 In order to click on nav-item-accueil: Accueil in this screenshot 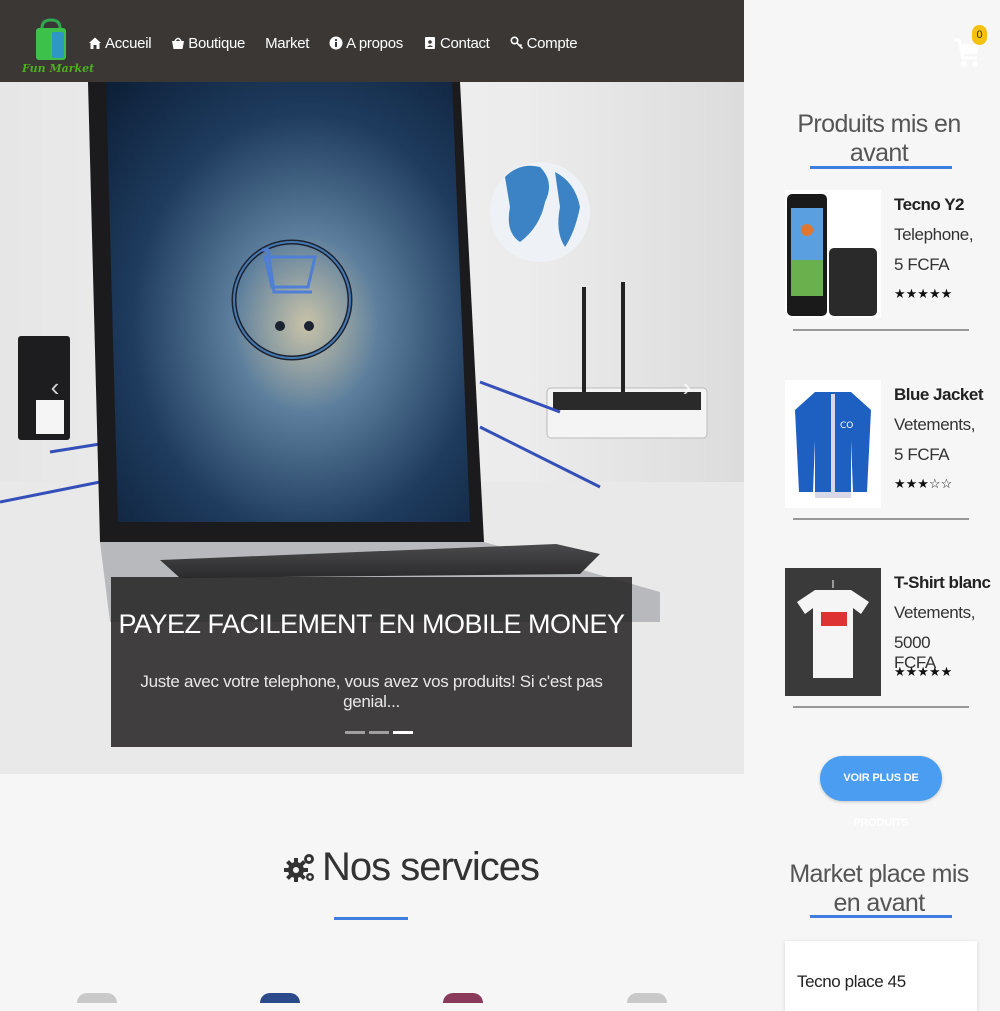, I will do `click(120, 43)`.